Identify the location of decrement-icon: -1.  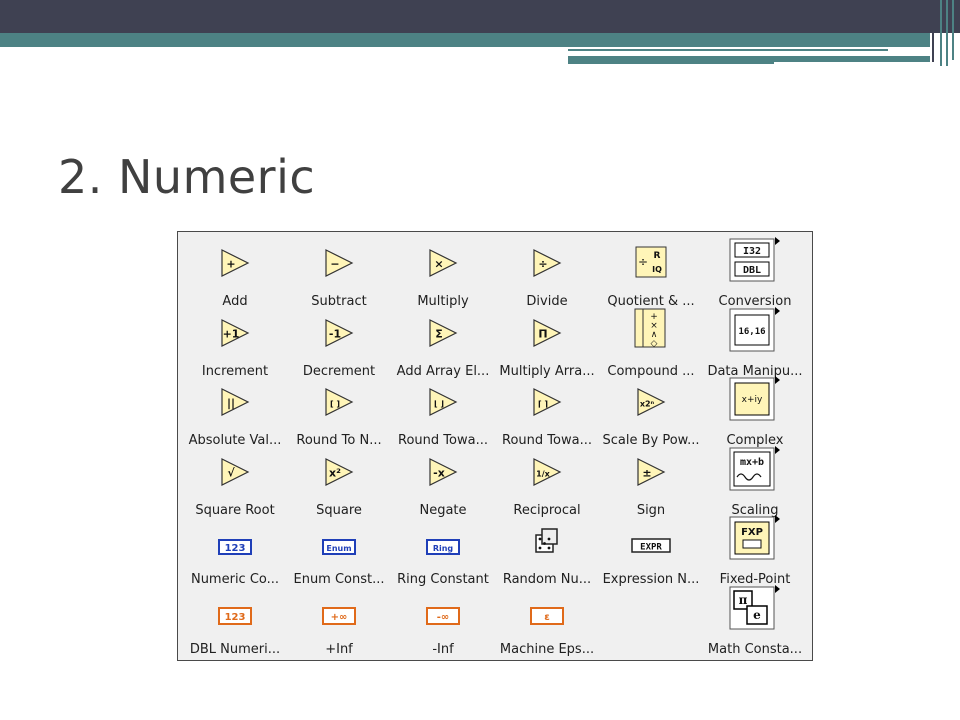
(339, 333).